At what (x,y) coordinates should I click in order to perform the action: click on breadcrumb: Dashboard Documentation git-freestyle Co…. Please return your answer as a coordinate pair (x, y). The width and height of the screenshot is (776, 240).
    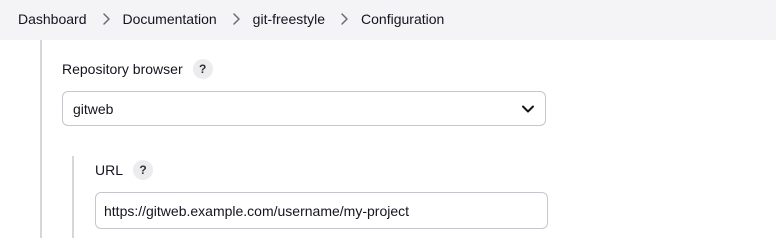
    Looking at the image, I should click on (231, 19).